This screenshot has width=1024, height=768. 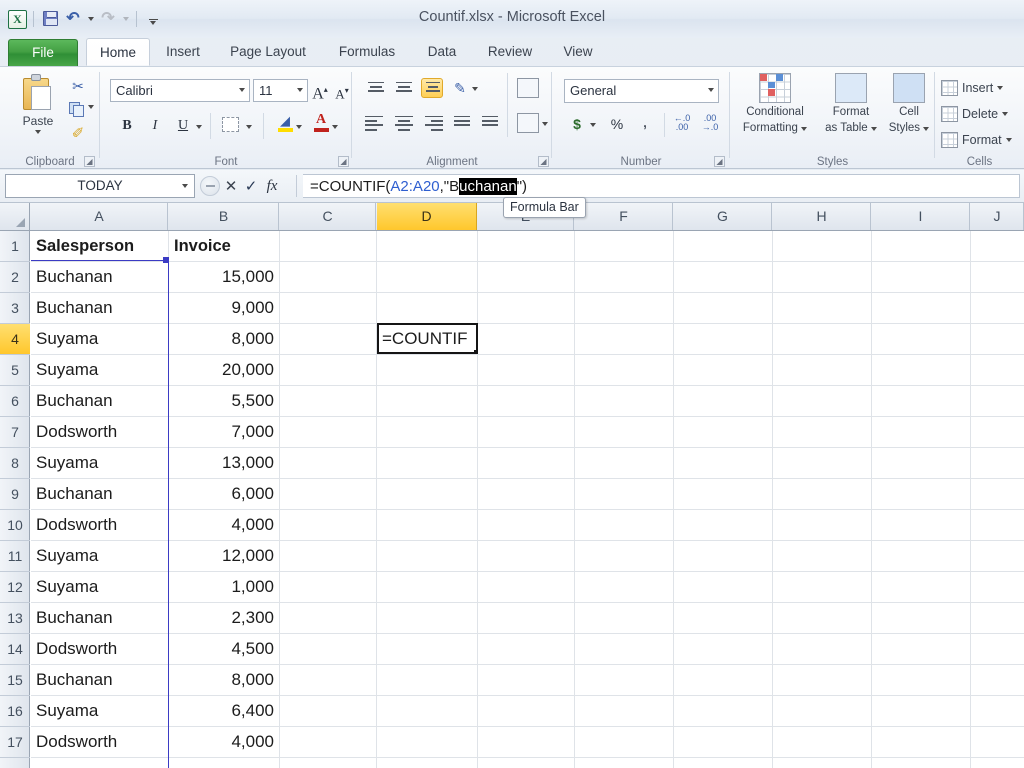 What do you see at coordinates (15, 742) in the screenshot?
I see `row-header-17: 17` at bounding box center [15, 742].